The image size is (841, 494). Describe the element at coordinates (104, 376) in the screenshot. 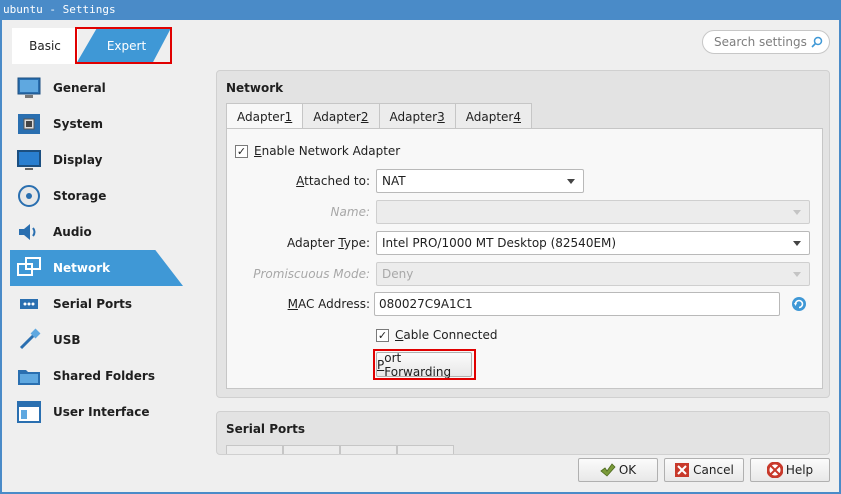

I see `sidebar-item-label: Shared Folders` at that location.